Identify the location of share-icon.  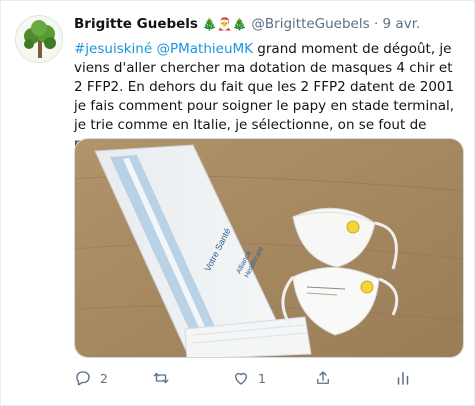
(323, 377).